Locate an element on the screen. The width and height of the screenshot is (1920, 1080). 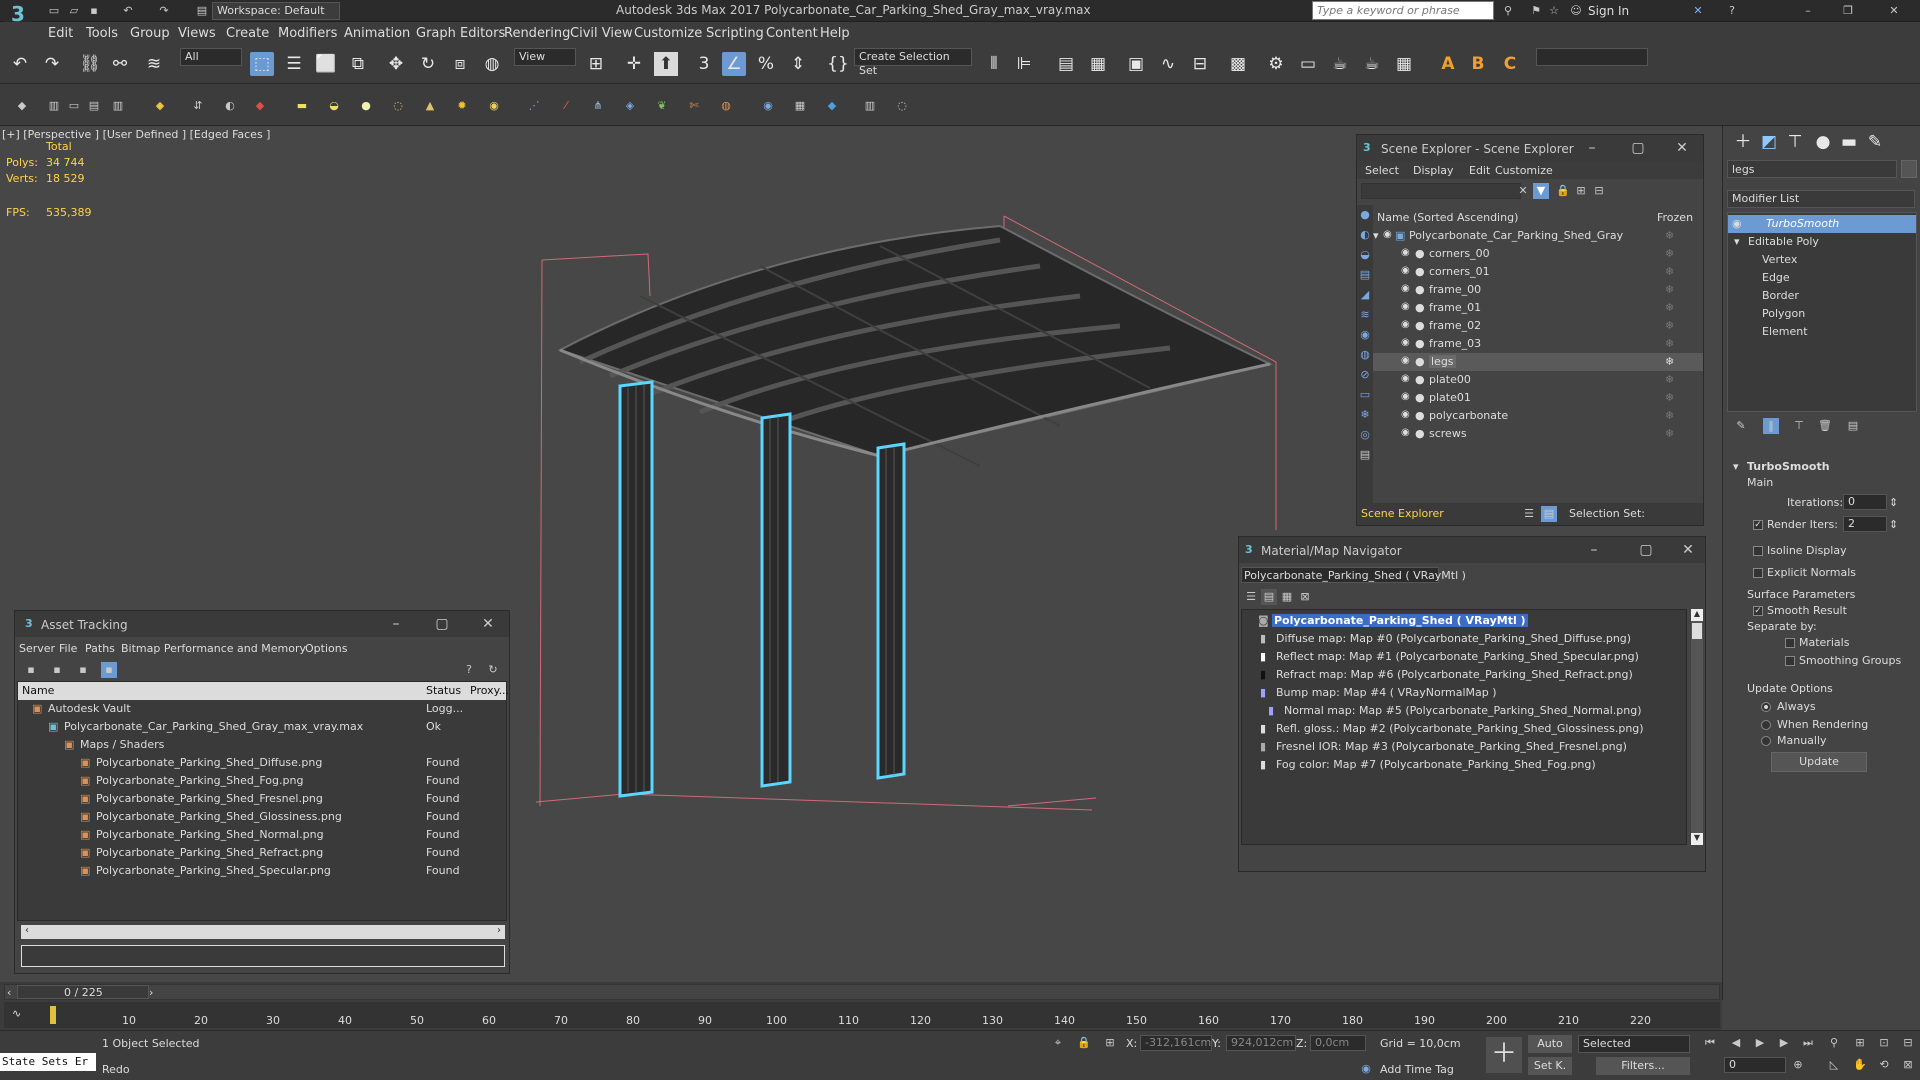
scene-explorer-maximize-icon: ▢ is located at coordinates (1638, 148).